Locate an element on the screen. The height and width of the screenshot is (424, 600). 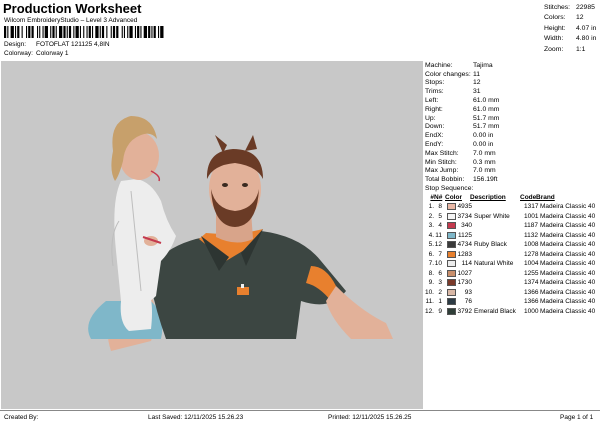
colorway-line: Colorway: Colorway 1 is located at coordinates (36, 53).